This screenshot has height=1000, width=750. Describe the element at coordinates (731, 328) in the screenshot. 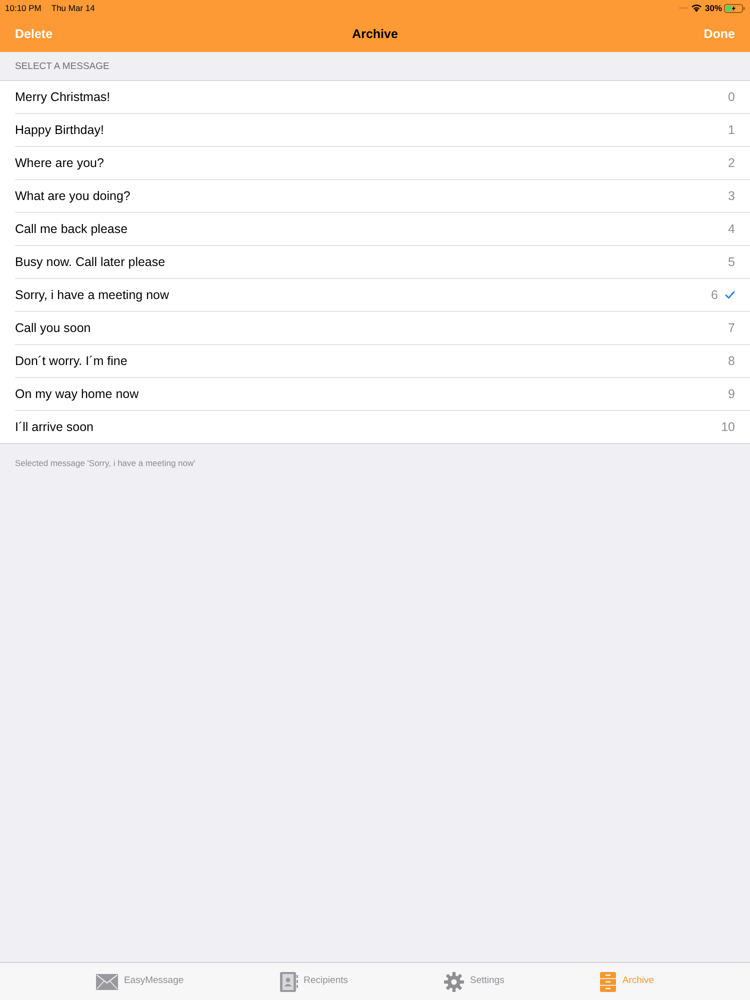

I see `message-number: 7` at that location.